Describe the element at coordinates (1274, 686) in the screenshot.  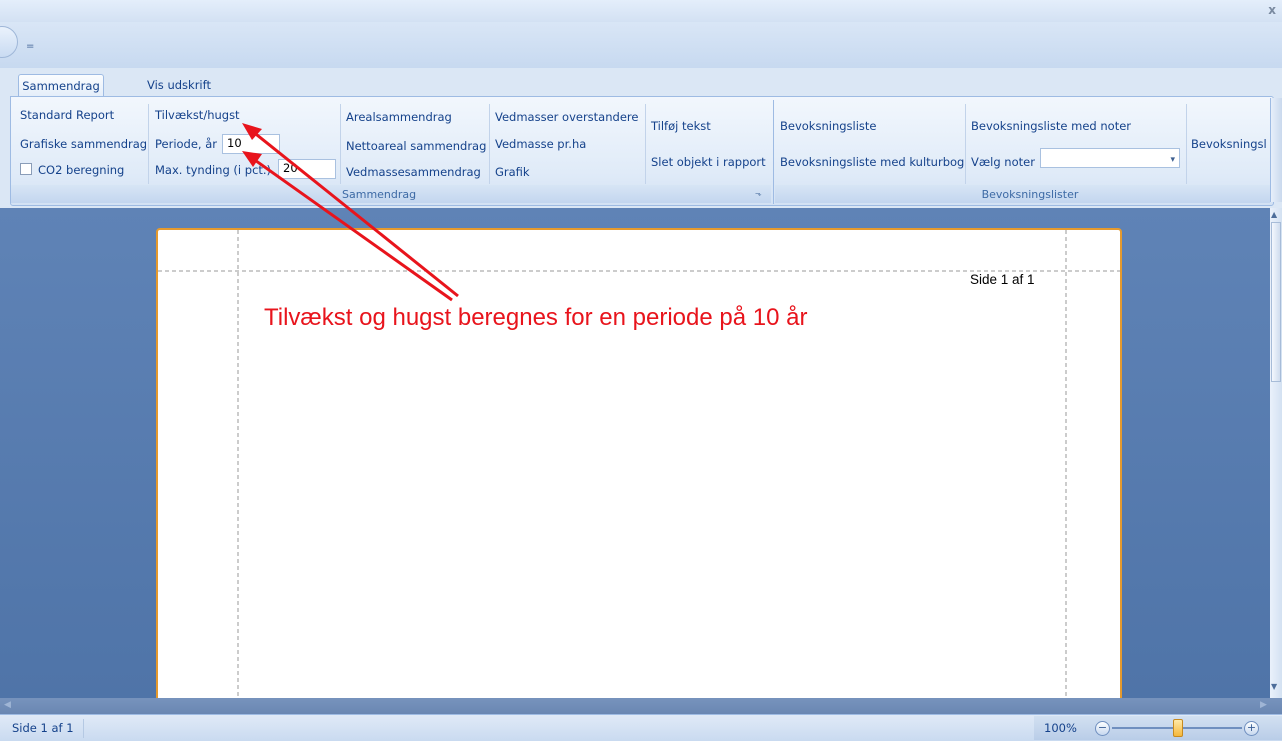
I see `scroll-down-icon: ▼` at that location.